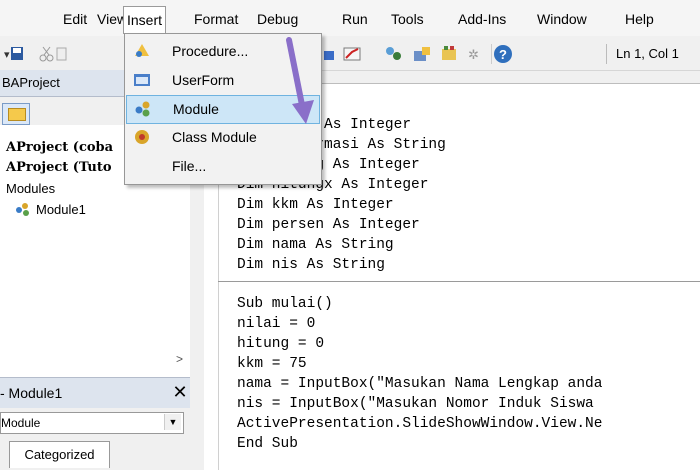 The width and height of the screenshot is (700, 470). Describe the element at coordinates (145, 20) in the screenshot. I see `menu-insert: Insert` at that location.